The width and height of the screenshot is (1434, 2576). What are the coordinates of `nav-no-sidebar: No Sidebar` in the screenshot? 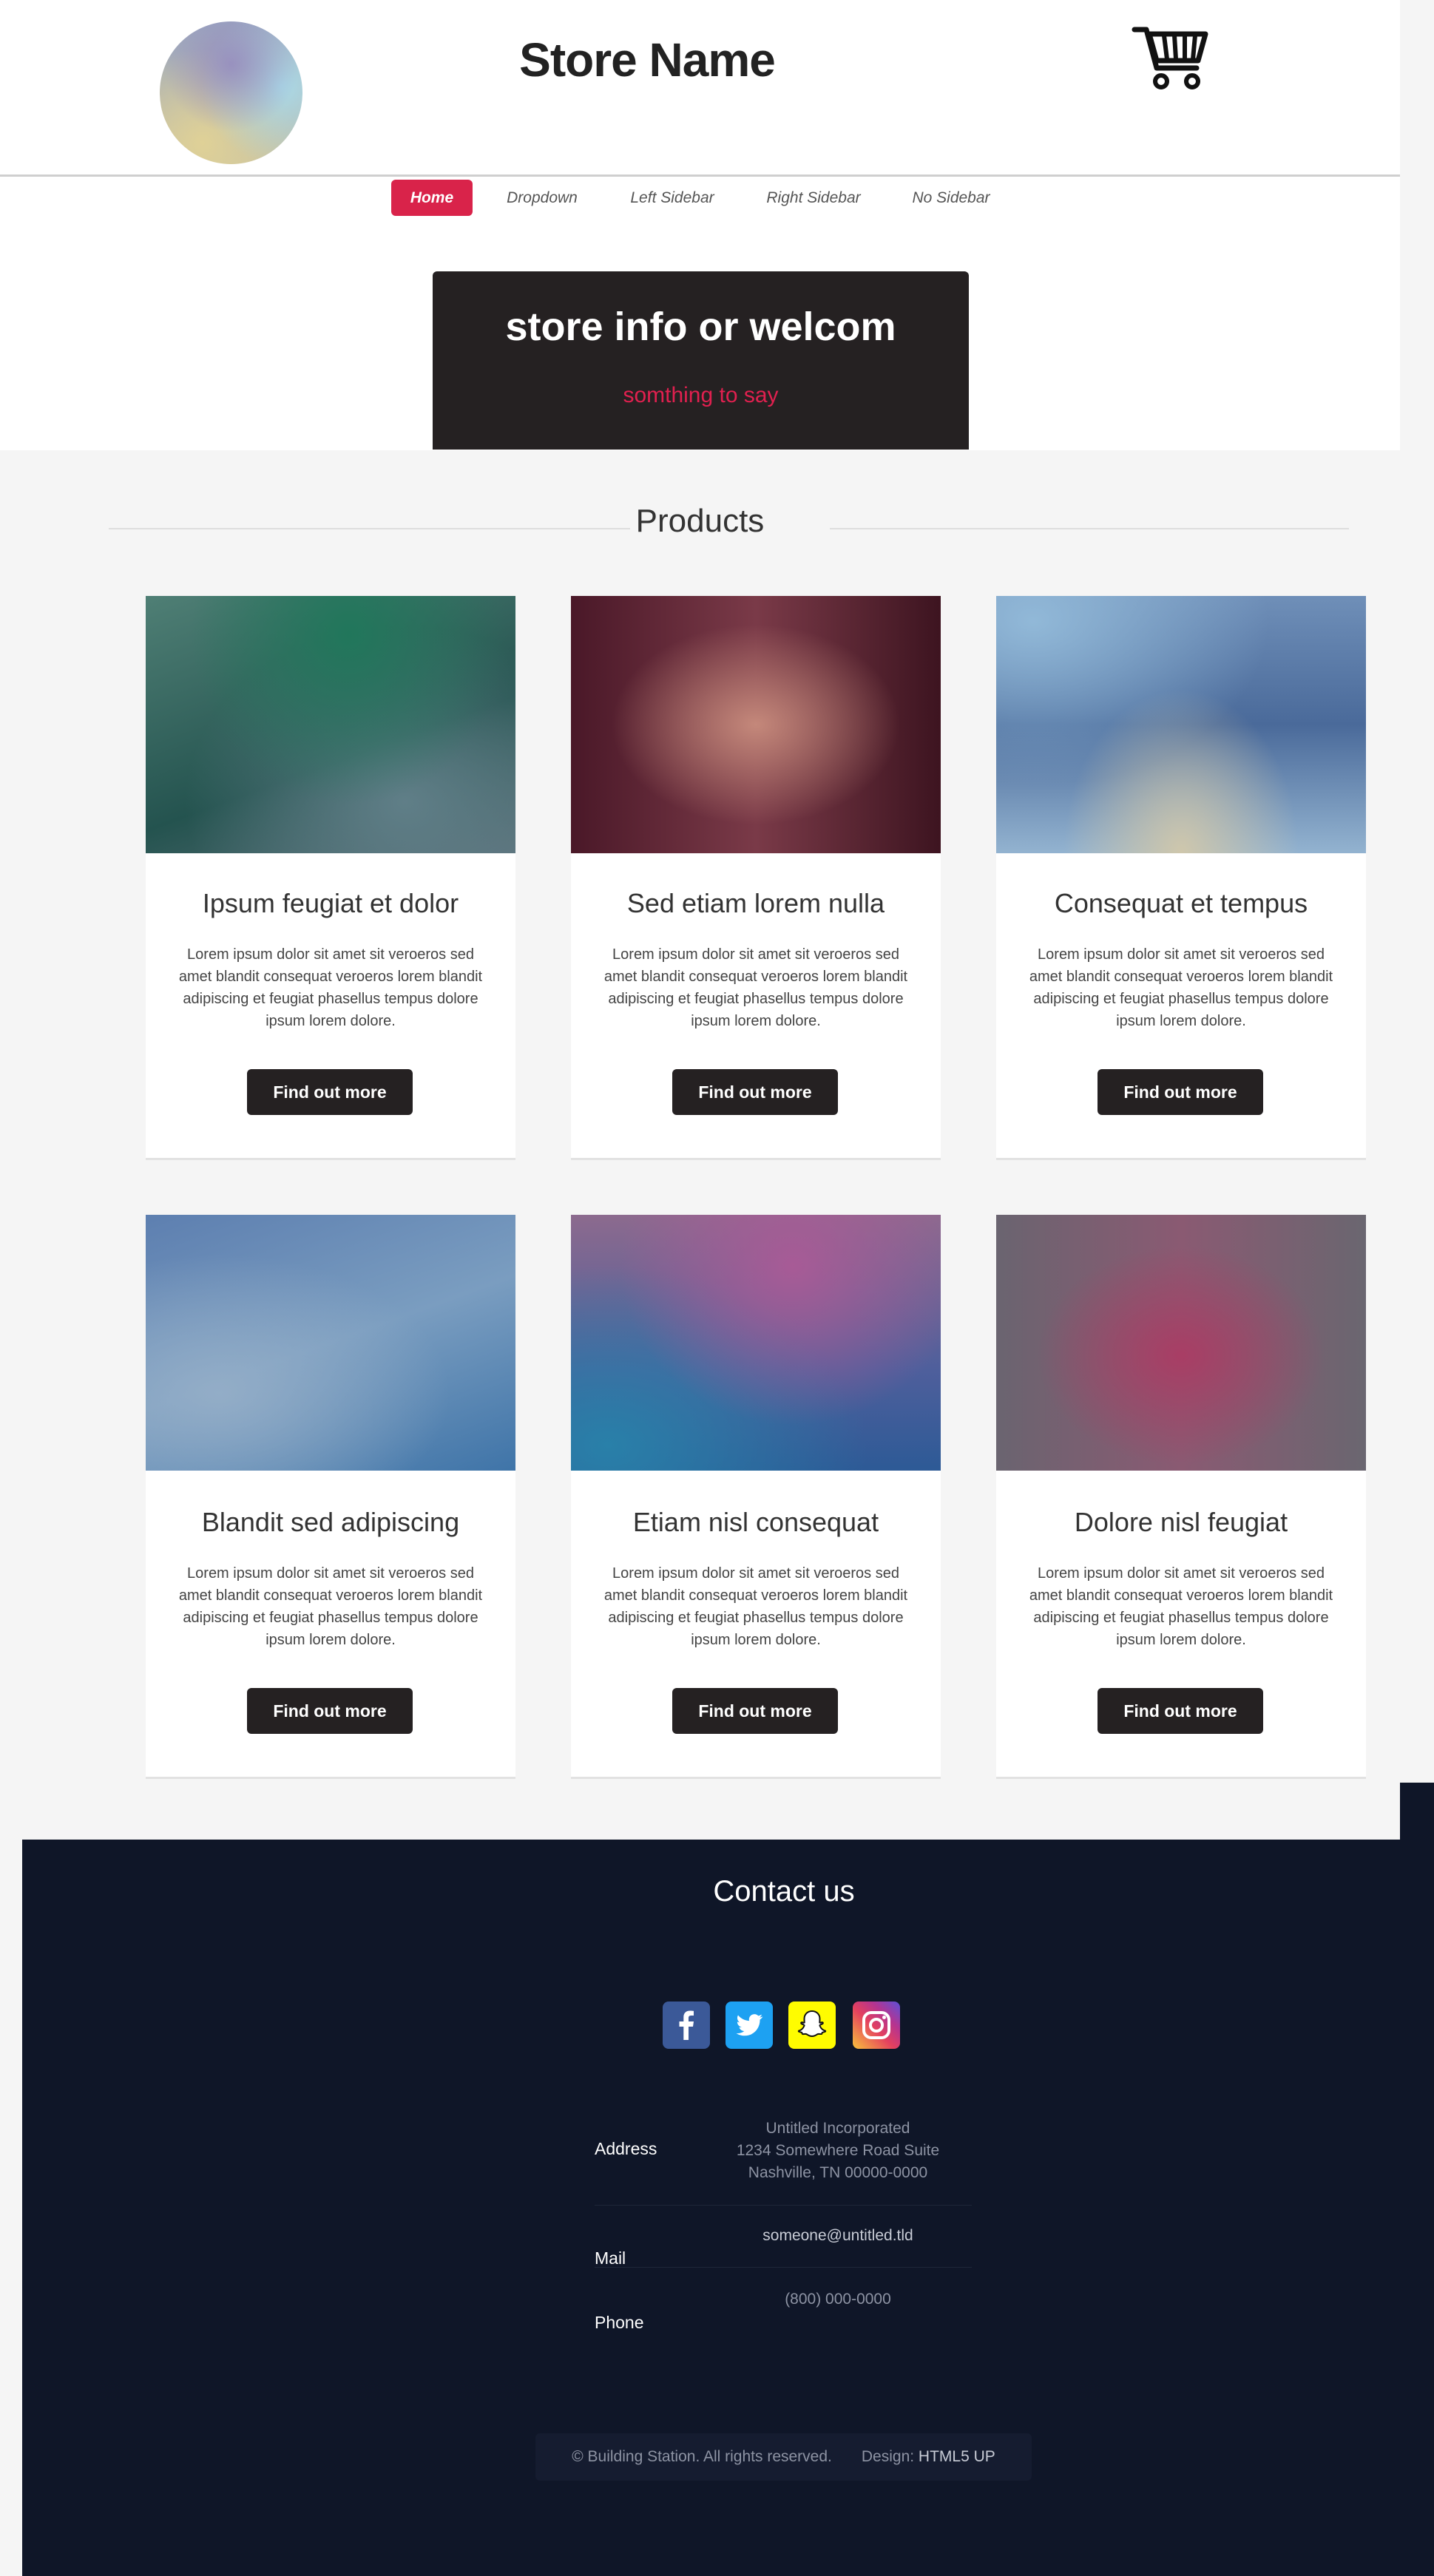 It's located at (951, 198).